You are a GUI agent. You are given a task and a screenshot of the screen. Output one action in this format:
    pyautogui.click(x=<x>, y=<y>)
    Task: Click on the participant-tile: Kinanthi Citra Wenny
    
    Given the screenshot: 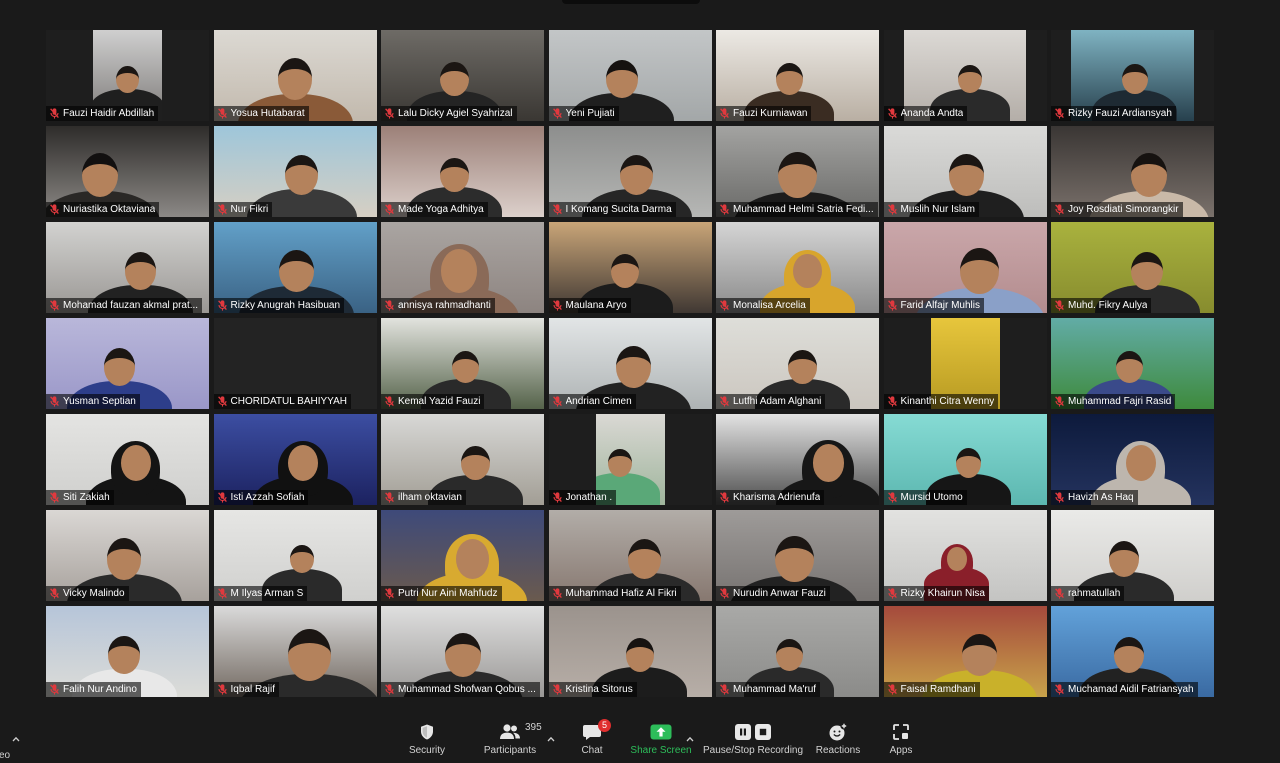 What is the action you would take?
    pyautogui.click(x=965, y=363)
    